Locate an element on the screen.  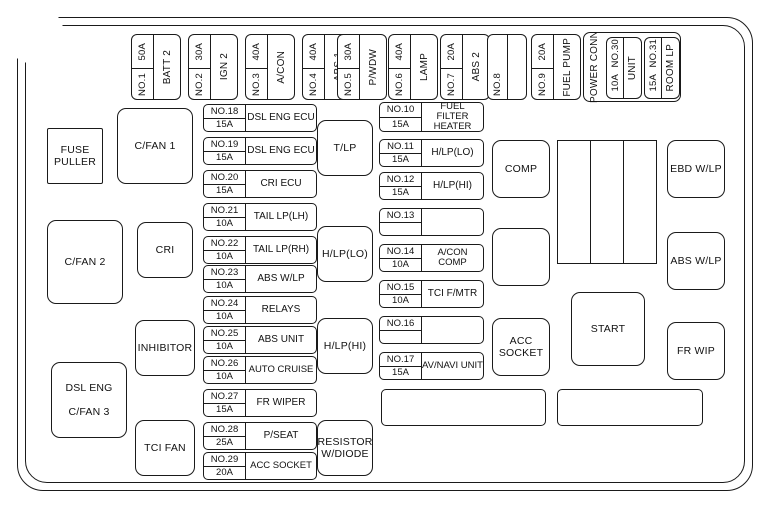
fuse-row-no17-amp: 15A is located at coordinates (400, 373).